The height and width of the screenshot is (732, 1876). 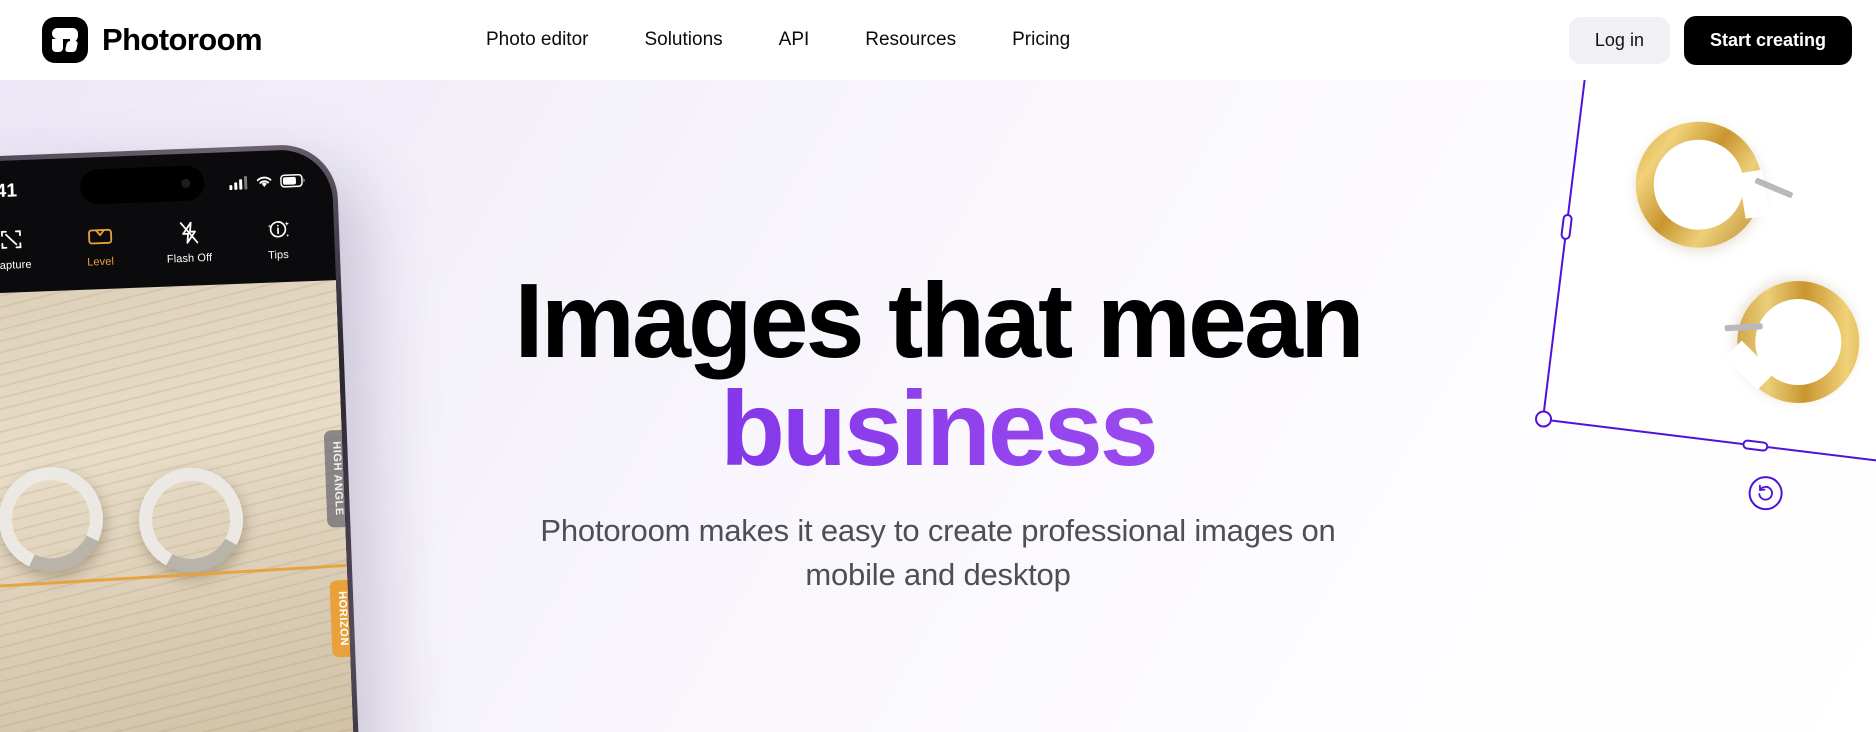 I want to click on selection-handle-left, so click(x=1567, y=227).